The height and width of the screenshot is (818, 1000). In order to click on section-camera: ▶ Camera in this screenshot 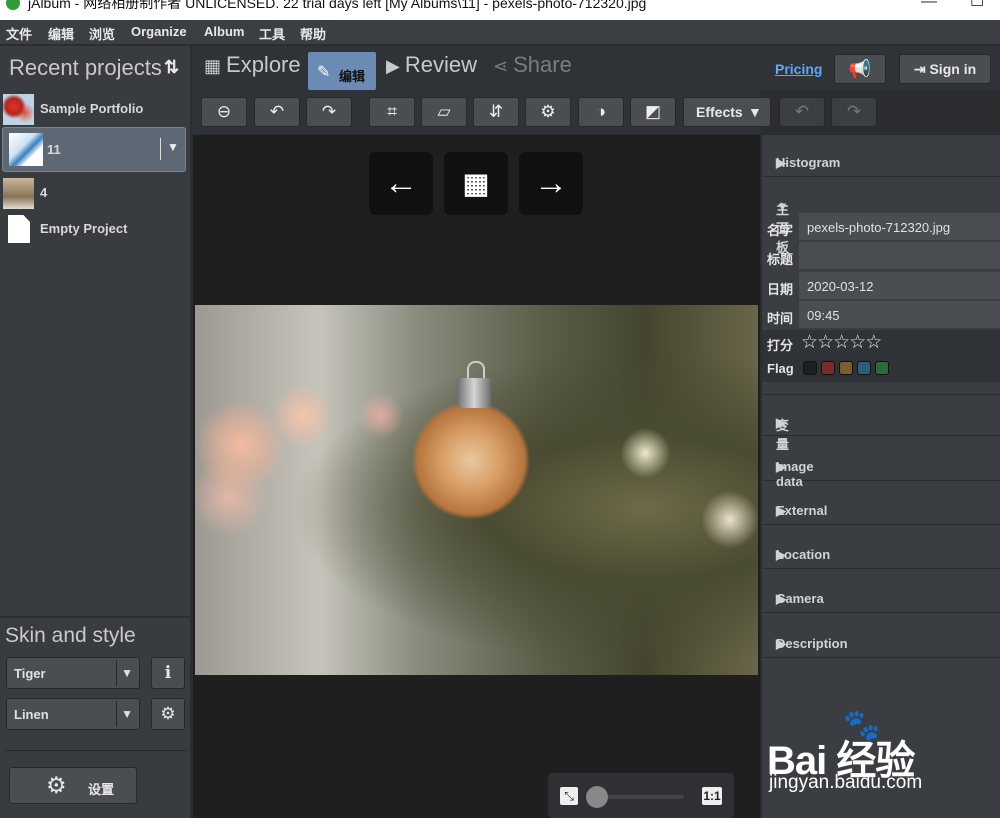, I will do `click(881, 592)`.